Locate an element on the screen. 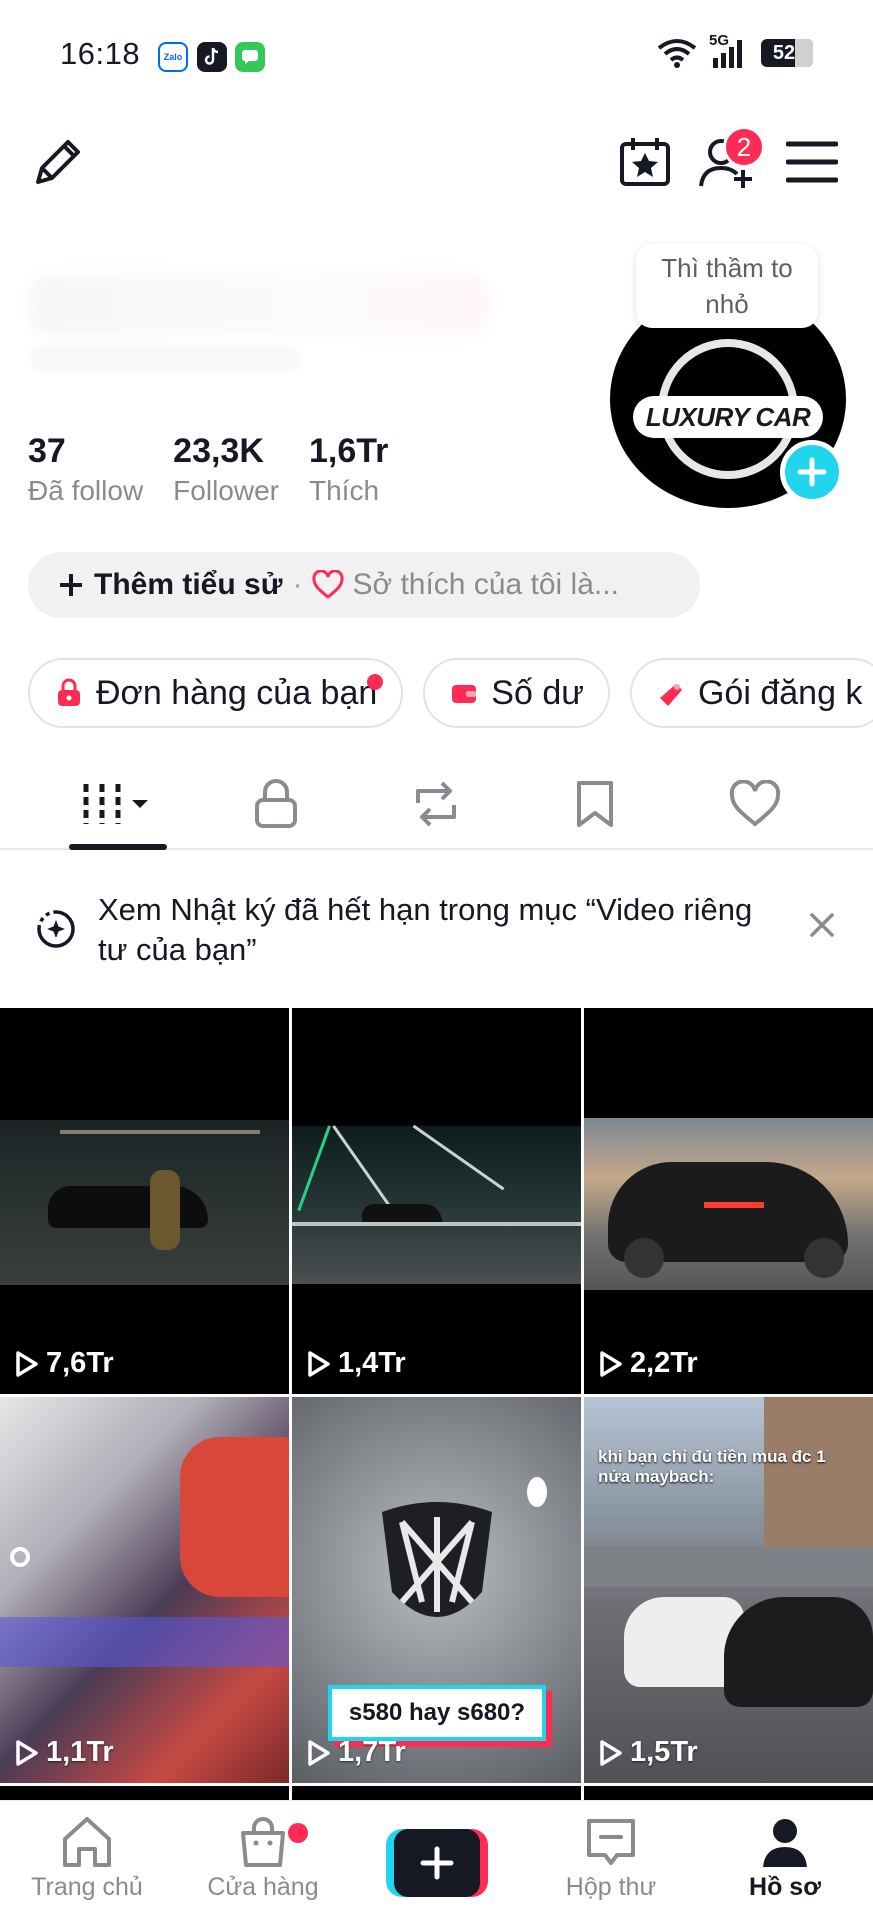  nav-profile: Hồ sơ is located at coordinates (785, 1858).